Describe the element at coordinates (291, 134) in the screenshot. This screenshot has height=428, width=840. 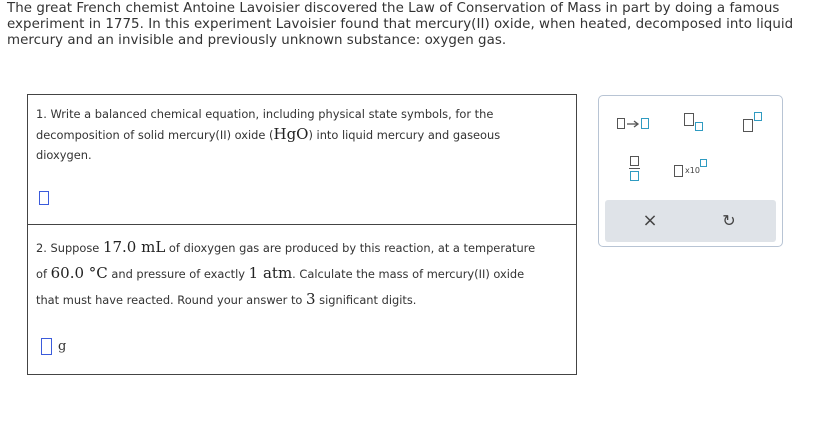
I see `hgo-formula: HgO` at that location.